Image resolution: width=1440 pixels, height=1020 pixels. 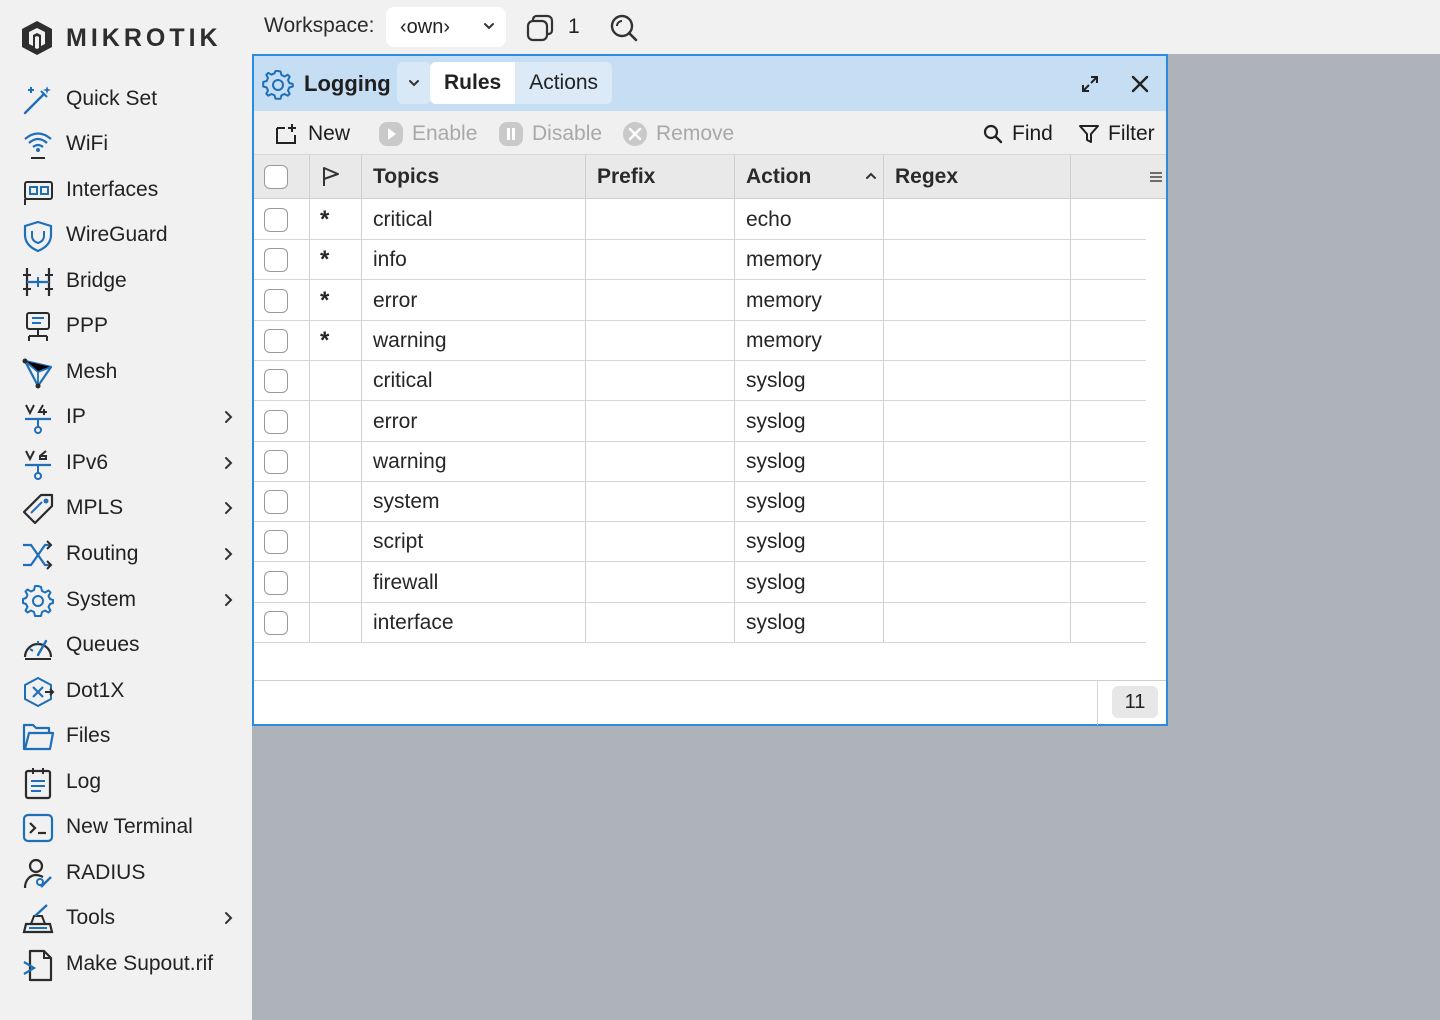 What do you see at coordinates (1131, 133) in the screenshot?
I see `filter-label: Filter` at bounding box center [1131, 133].